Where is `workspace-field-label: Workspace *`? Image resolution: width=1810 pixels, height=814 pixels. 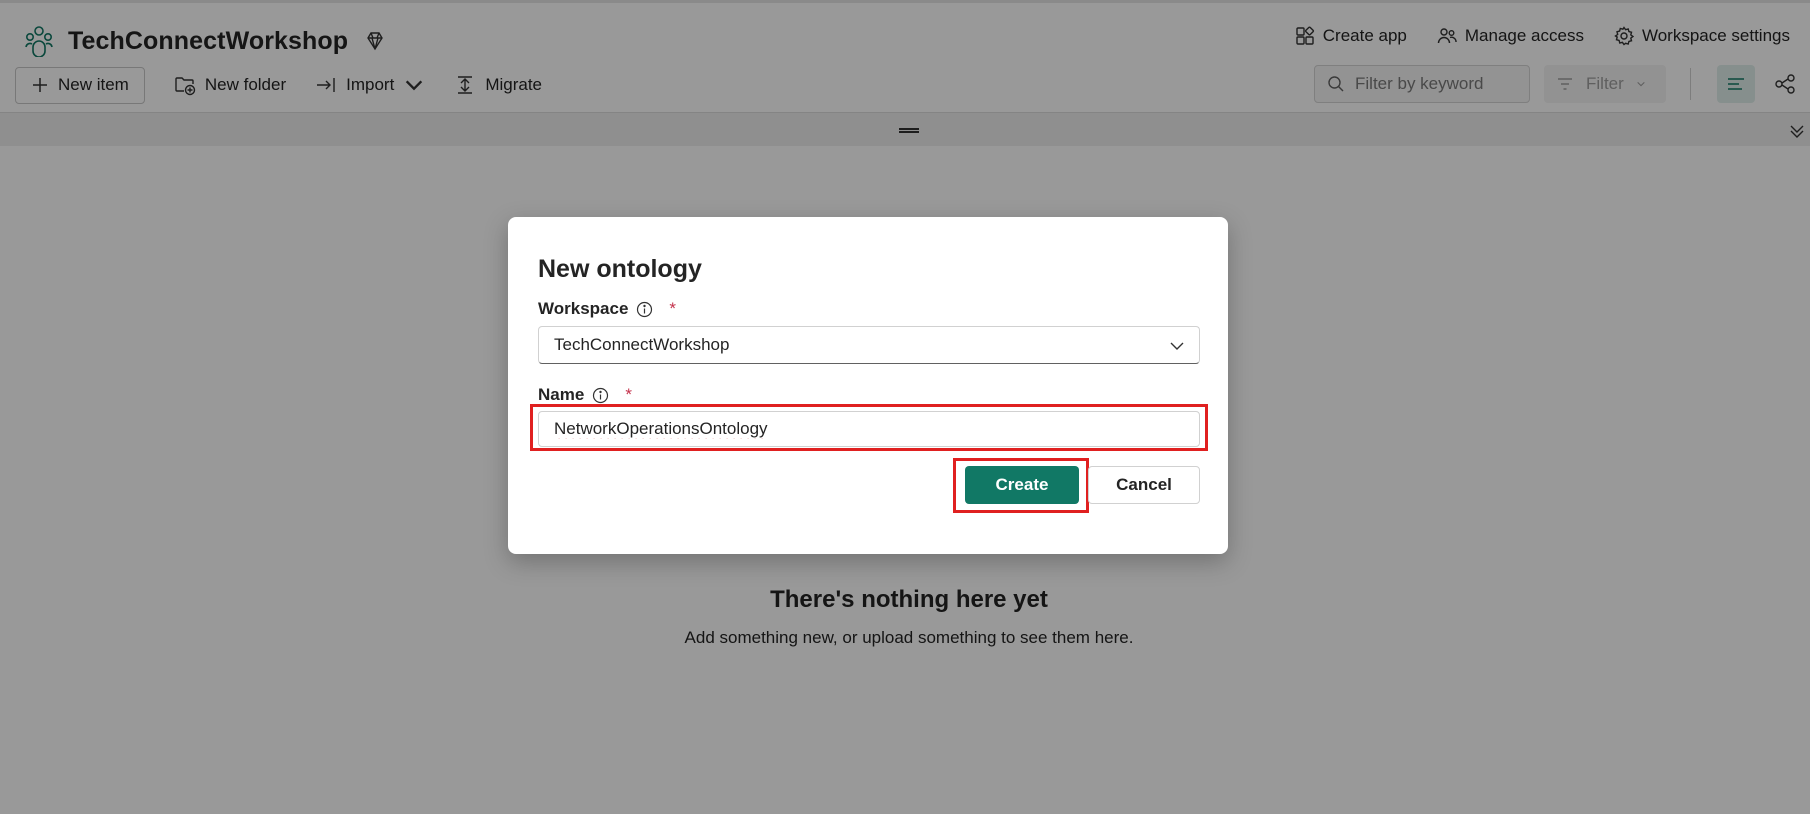 workspace-field-label: Workspace * is located at coordinates (607, 309).